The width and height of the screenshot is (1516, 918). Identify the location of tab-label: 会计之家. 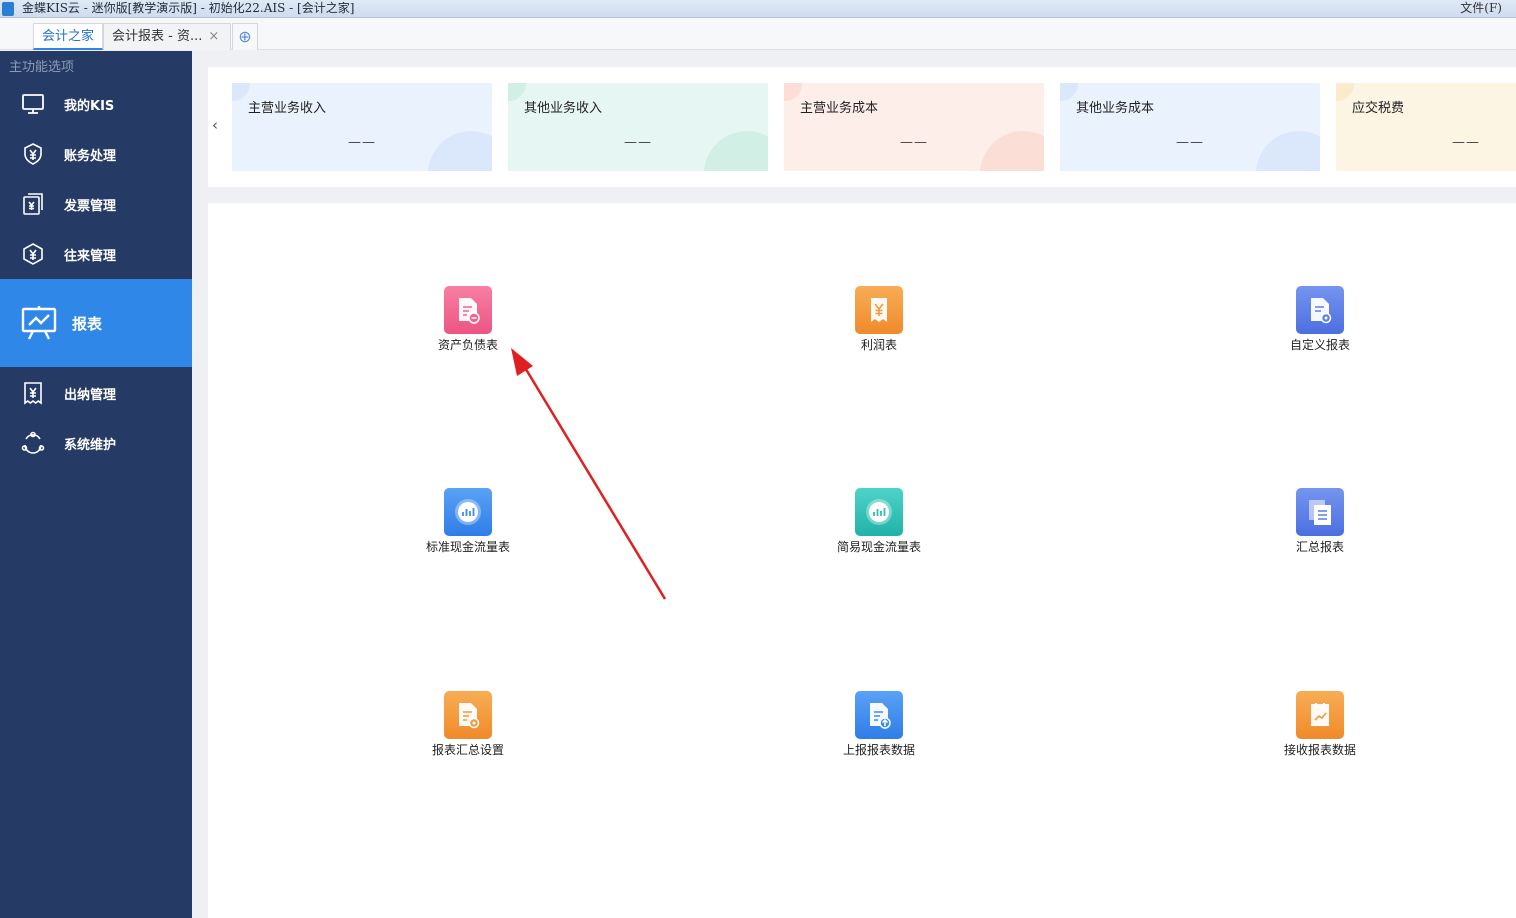
(68, 36).